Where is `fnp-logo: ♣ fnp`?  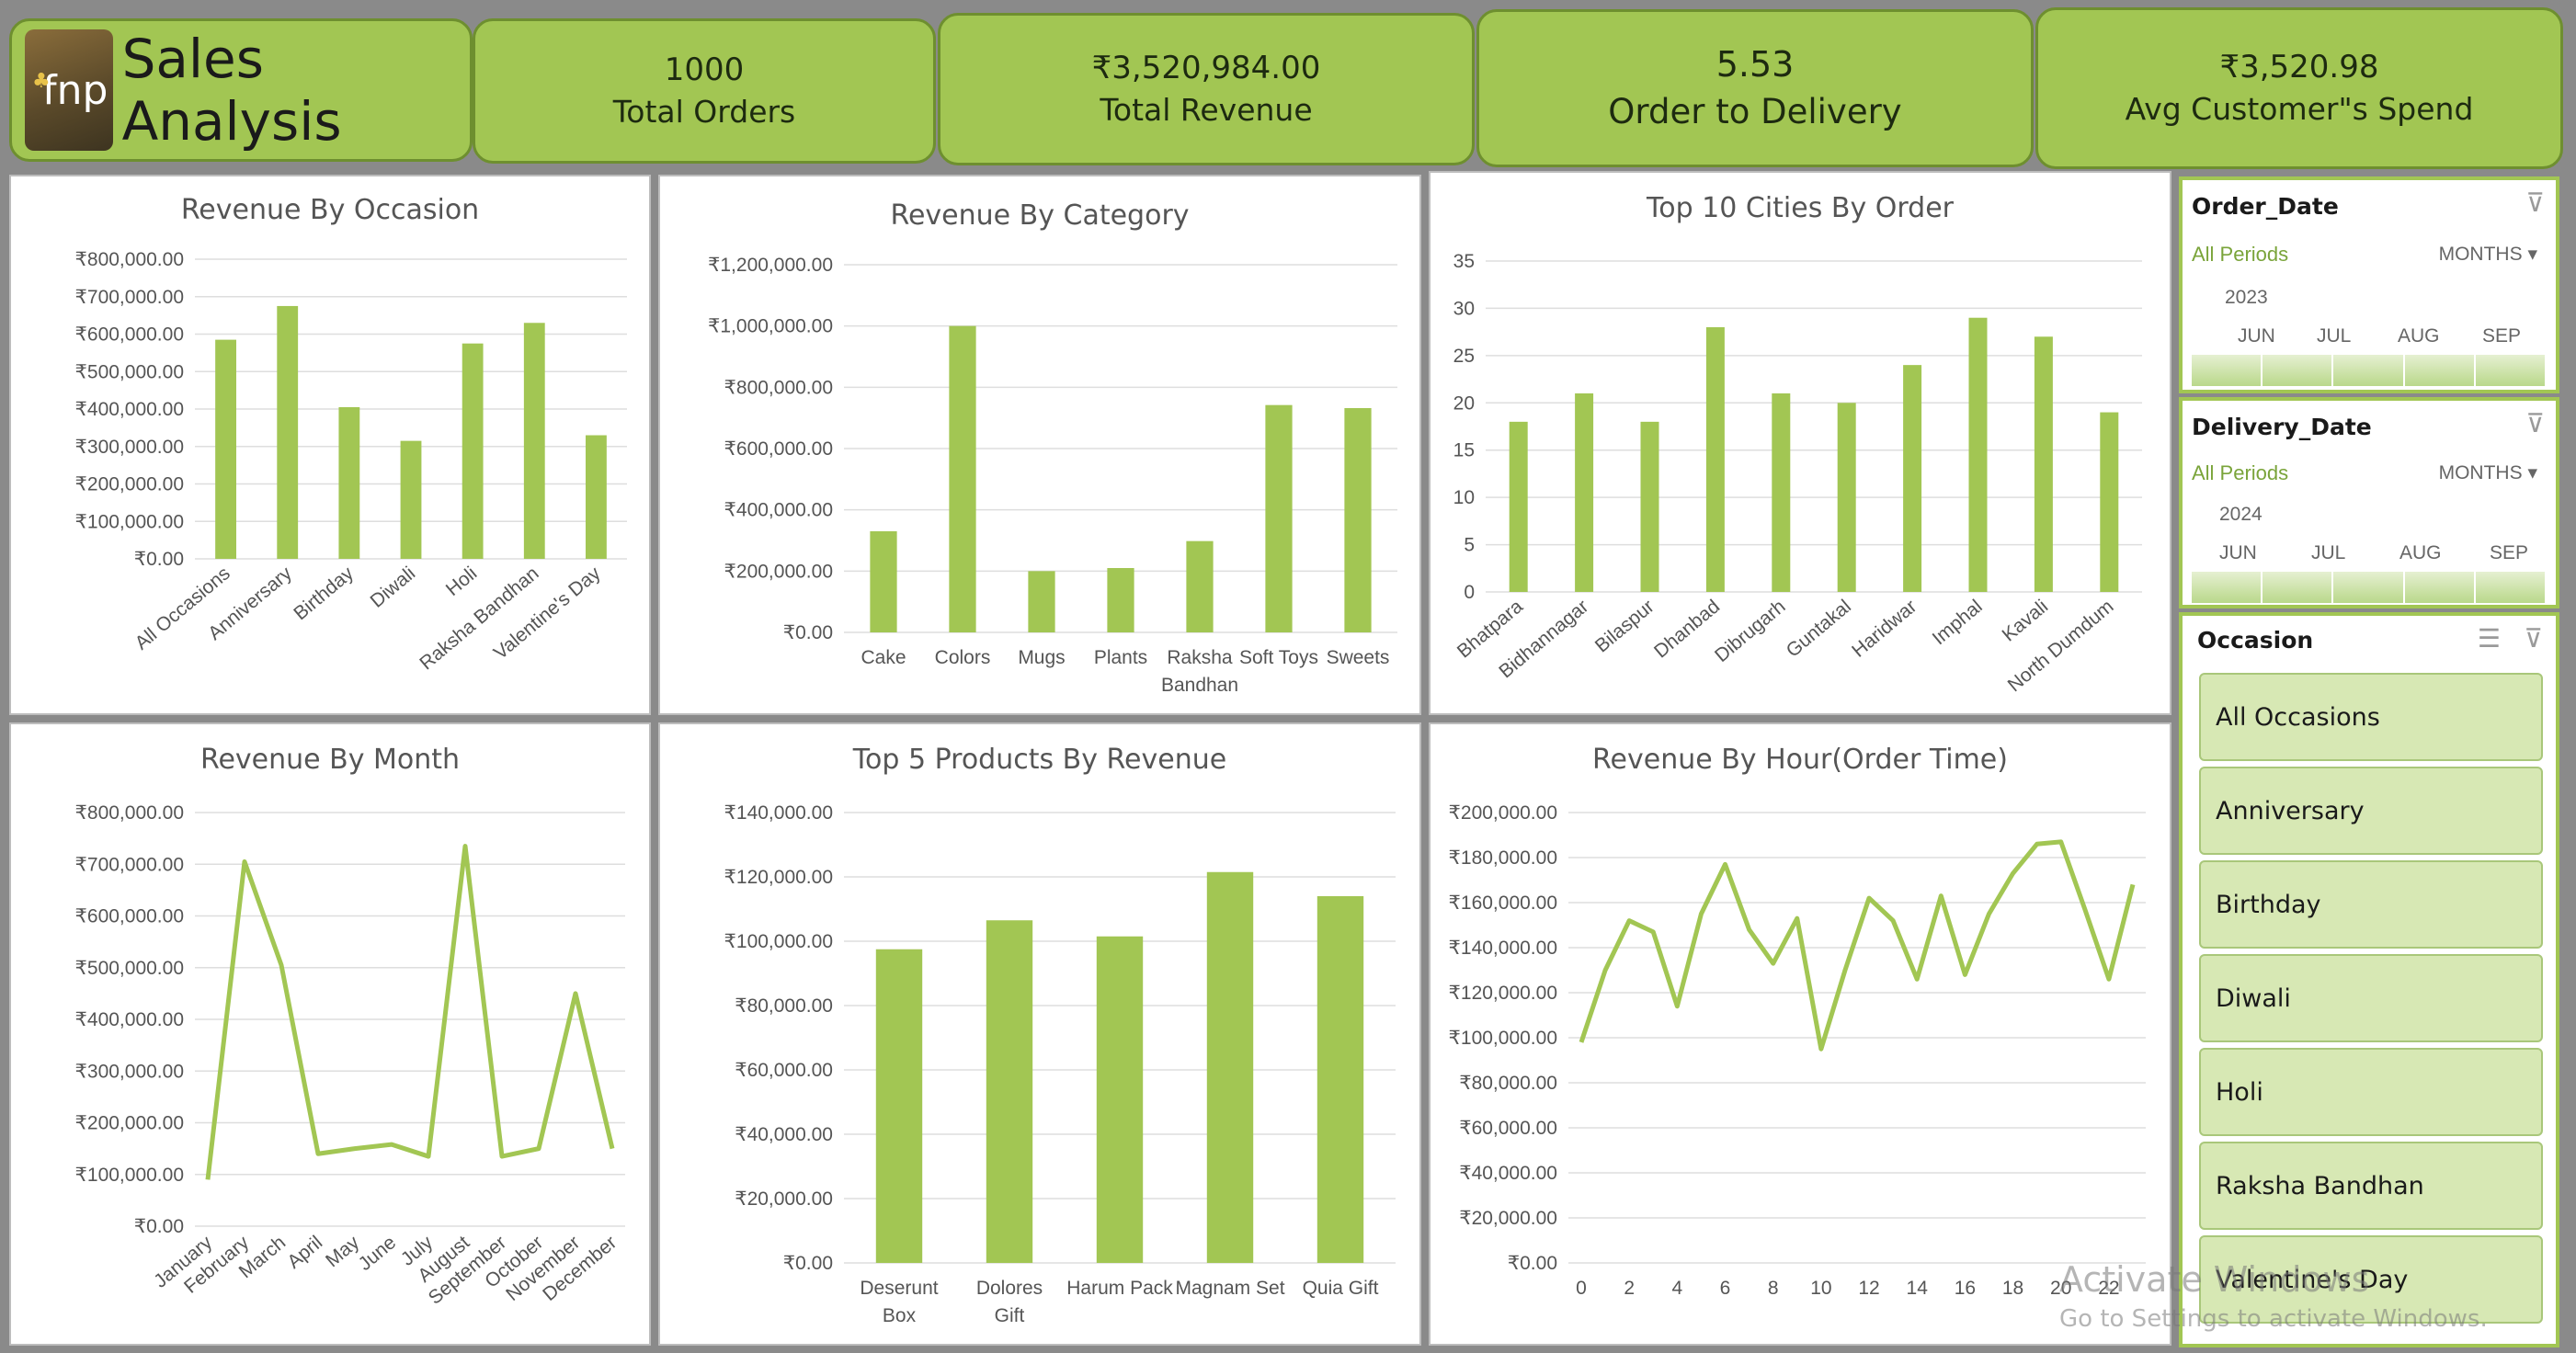
fnp-logo: ♣ fnp is located at coordinates (69, 90).